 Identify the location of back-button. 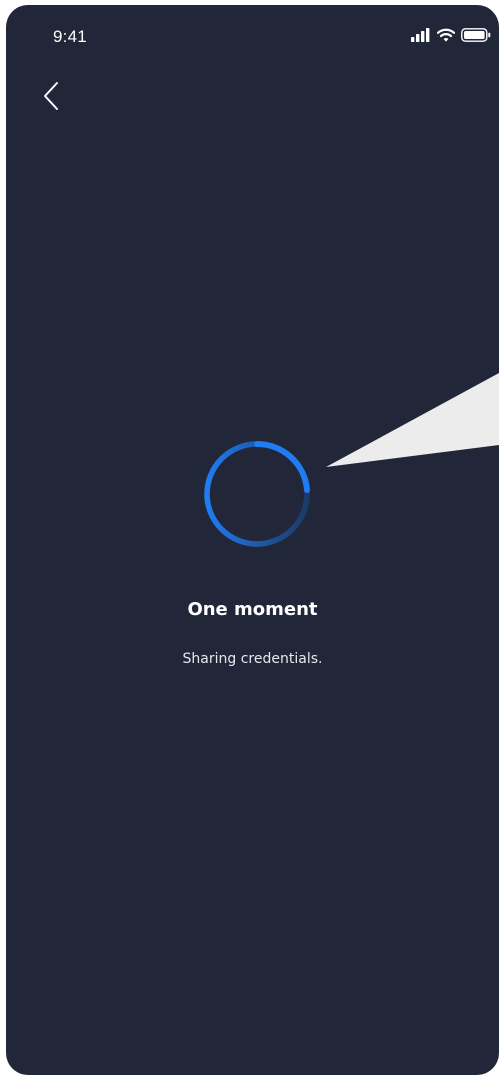
(51, 98).